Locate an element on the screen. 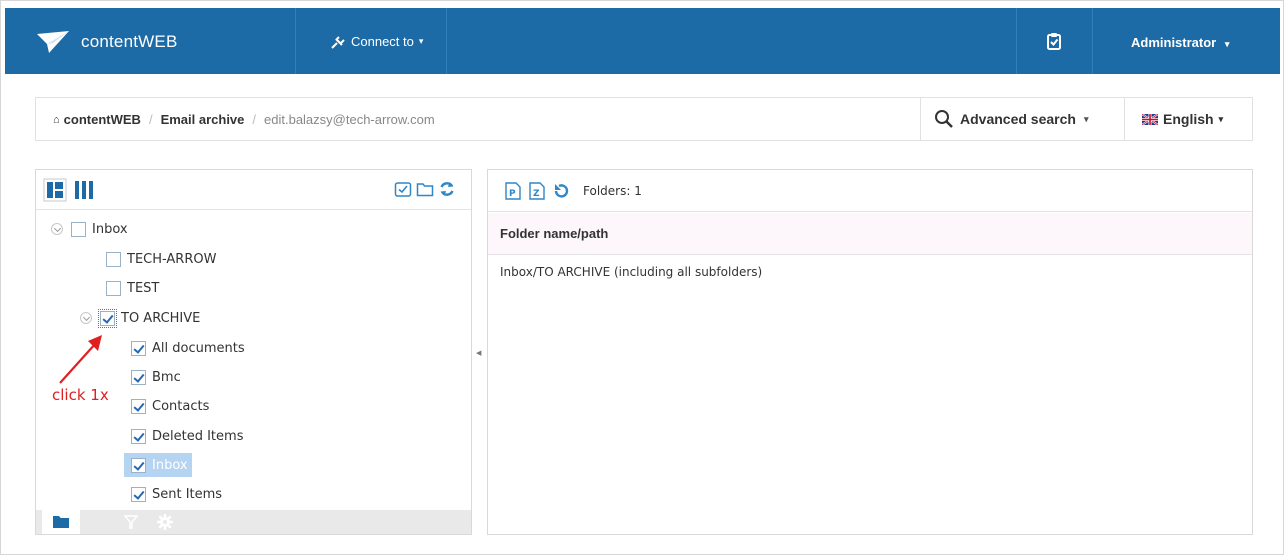 This screenshot has width=1284, height=555. tree-view-icon is located at coordinates (55, 190).